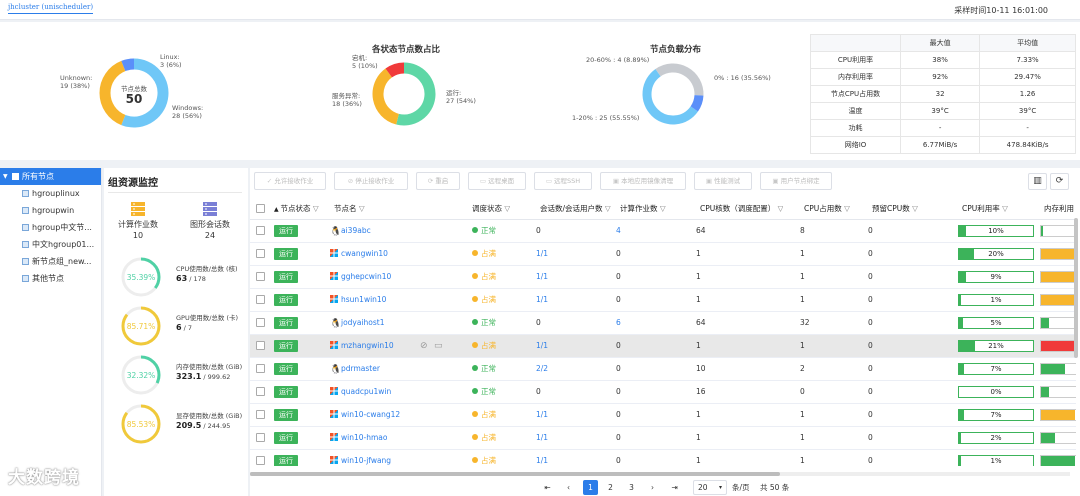 The height and width of the screenshot is (496, 1080). I want to click on page-1-button: 1, so click(590, 487).